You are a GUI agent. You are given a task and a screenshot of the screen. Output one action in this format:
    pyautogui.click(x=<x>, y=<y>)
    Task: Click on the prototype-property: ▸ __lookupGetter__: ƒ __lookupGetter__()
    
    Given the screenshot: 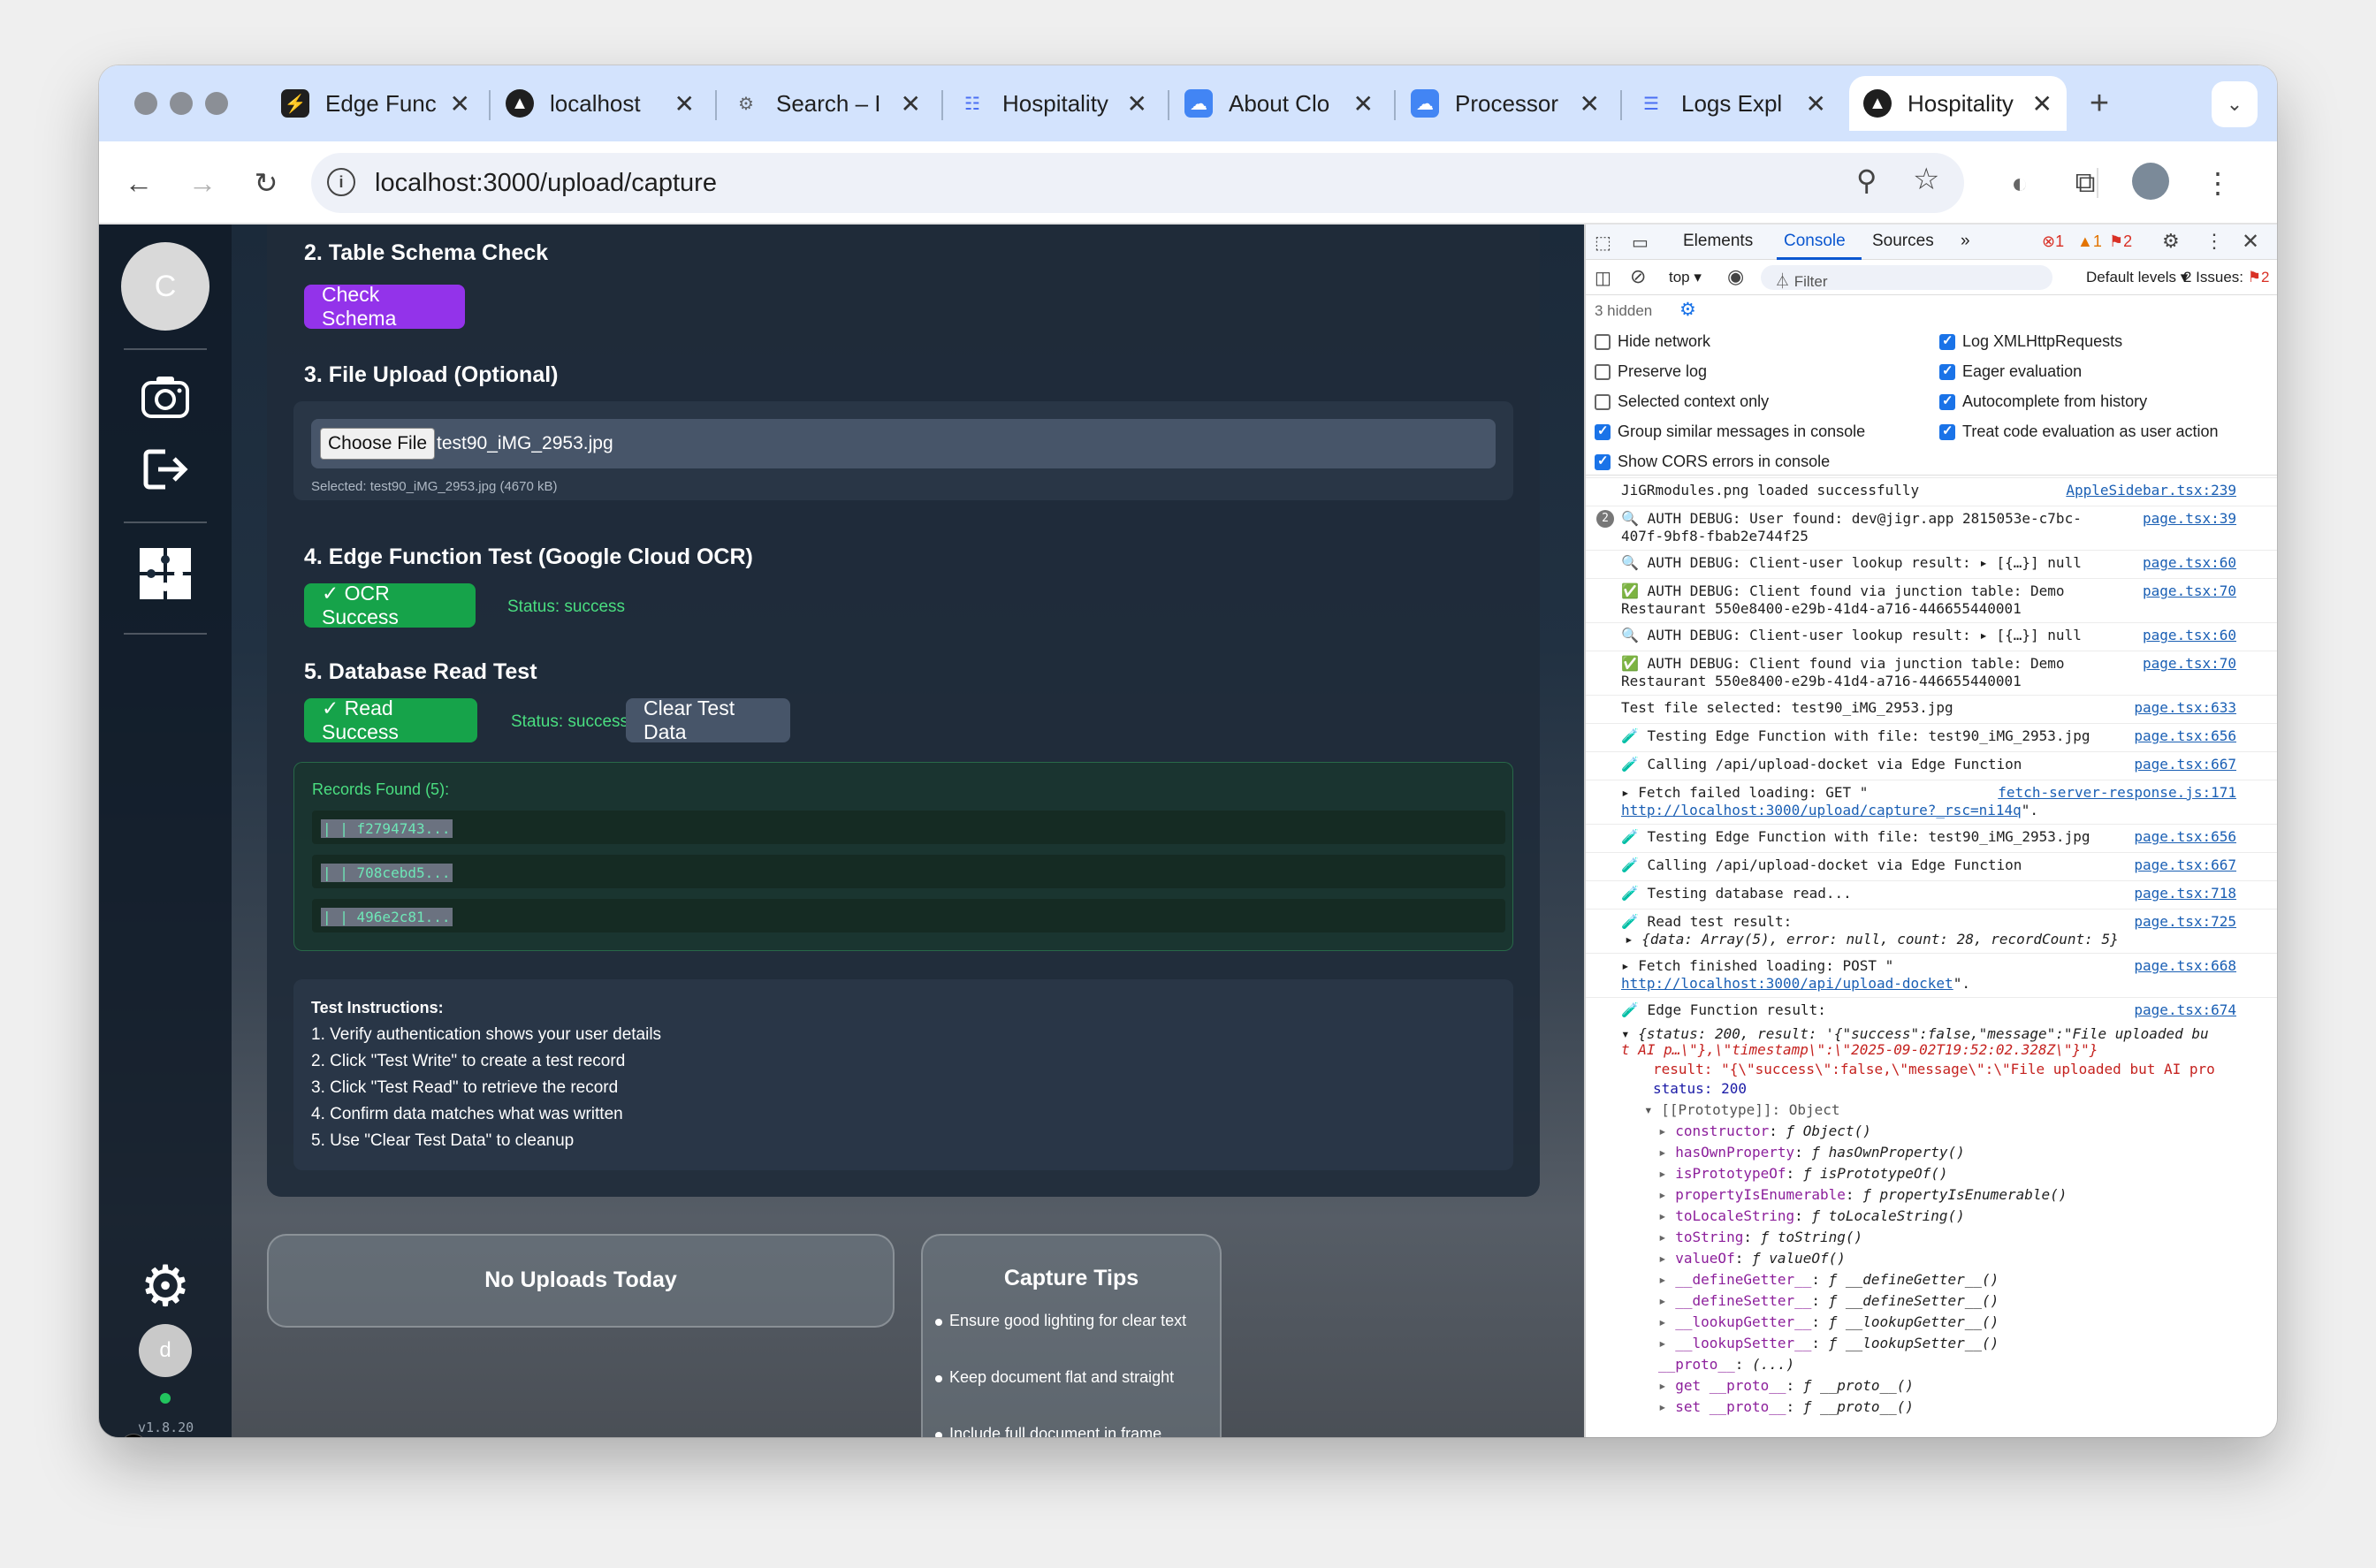 What is the action you would take?
    pyautogui.click(x=1828, y=1322)
    